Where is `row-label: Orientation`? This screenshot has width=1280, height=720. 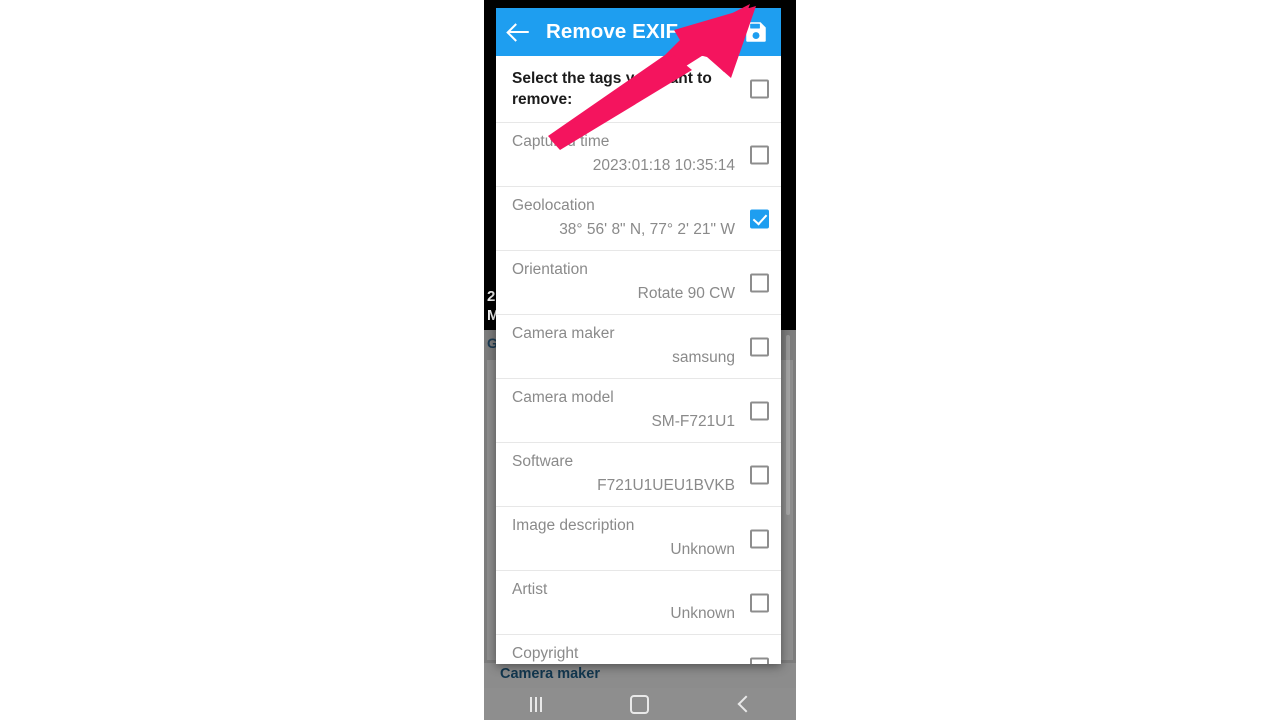
row-label: Orientation is located at coordinates (550, 269).